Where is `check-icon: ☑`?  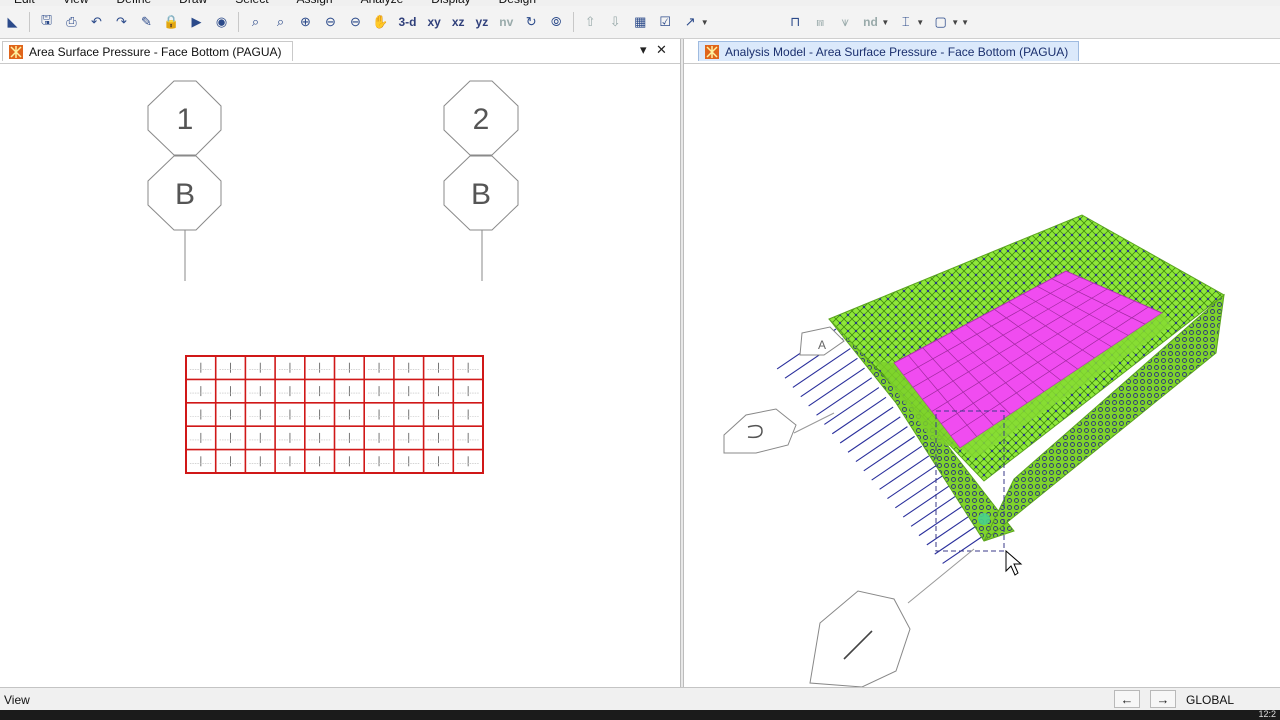 check-icon: ☑ is located at coordinates (665, 22).